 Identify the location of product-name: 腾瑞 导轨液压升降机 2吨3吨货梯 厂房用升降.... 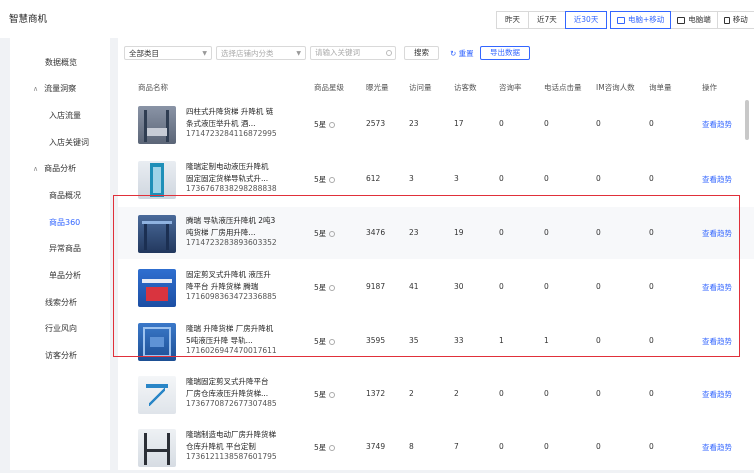
(232, 226).